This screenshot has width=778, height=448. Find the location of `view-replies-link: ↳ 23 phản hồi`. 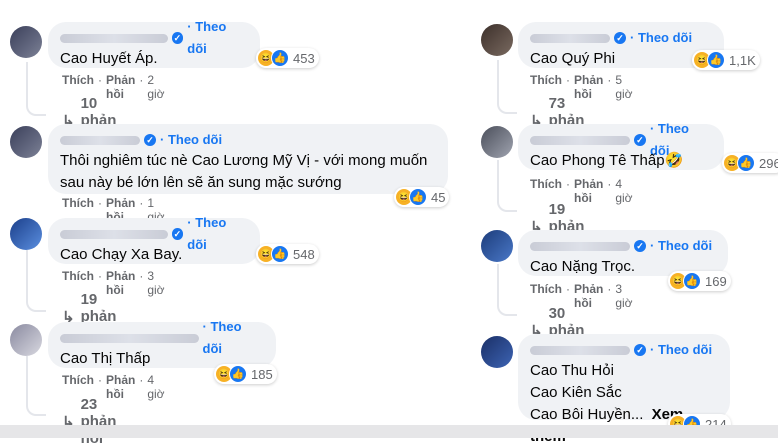

view-replies-link: ↳ 23 phản hồi is located at coordinates (89, 421).